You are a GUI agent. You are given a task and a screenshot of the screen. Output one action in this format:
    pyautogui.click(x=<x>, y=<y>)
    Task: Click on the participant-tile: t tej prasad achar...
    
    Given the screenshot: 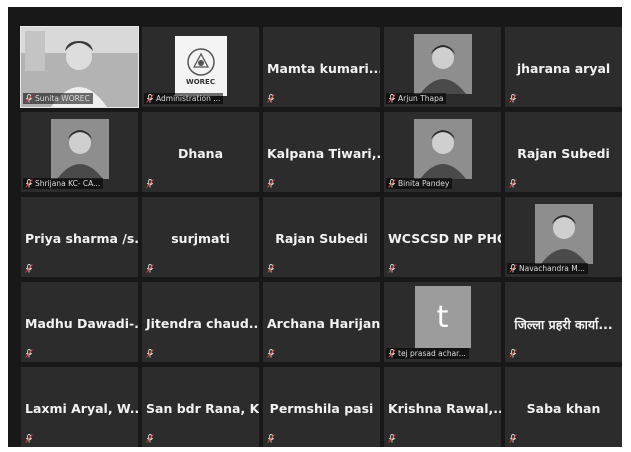 What is the action you would take?
    pyautogui.click(x=442, y=322)
    